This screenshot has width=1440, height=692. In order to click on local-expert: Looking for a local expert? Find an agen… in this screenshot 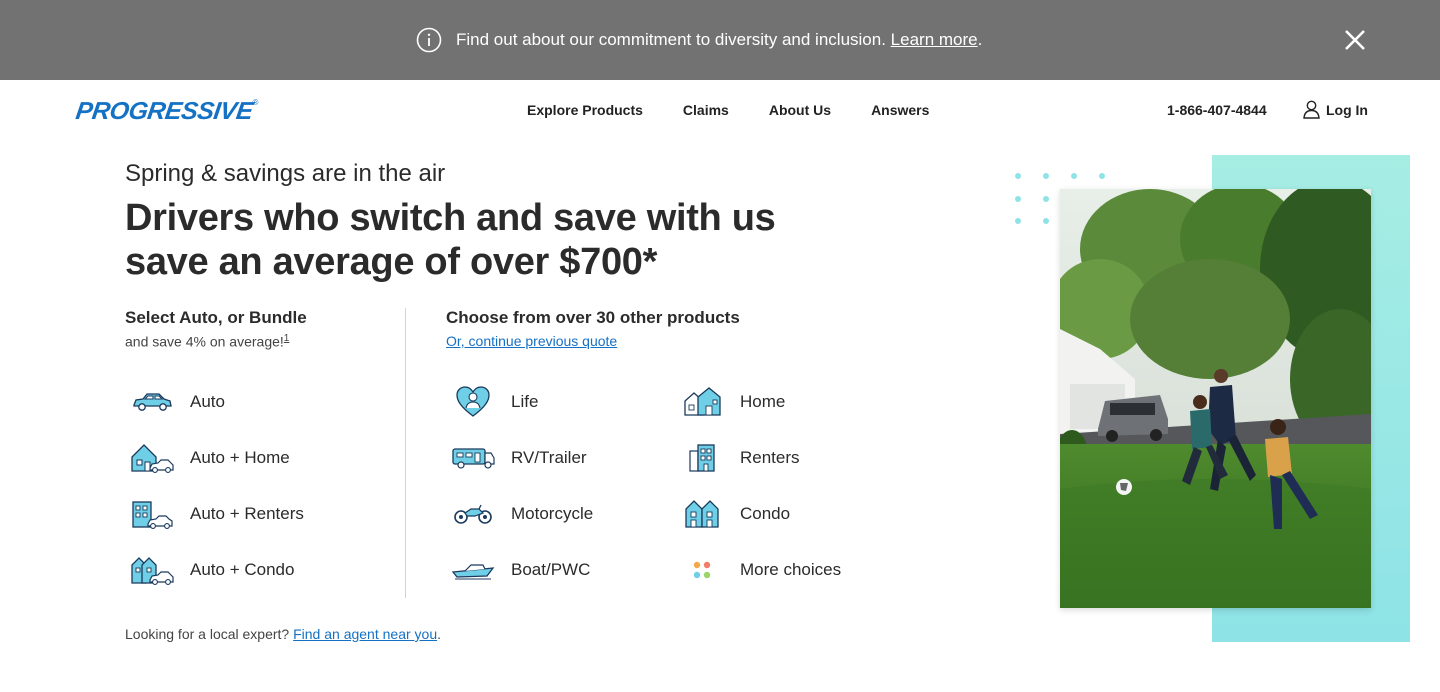, I will do `click(283, 634)`.